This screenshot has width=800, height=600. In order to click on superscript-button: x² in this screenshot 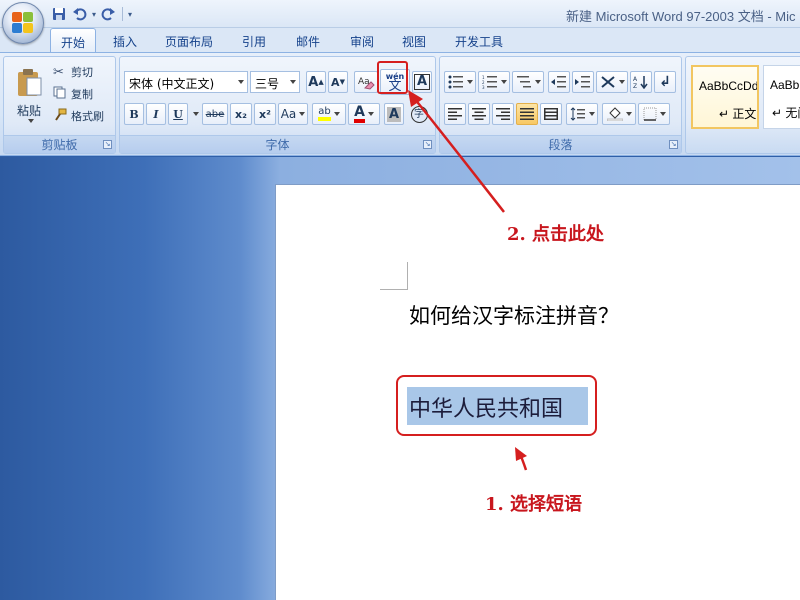, I will do `click(265, 114)`.